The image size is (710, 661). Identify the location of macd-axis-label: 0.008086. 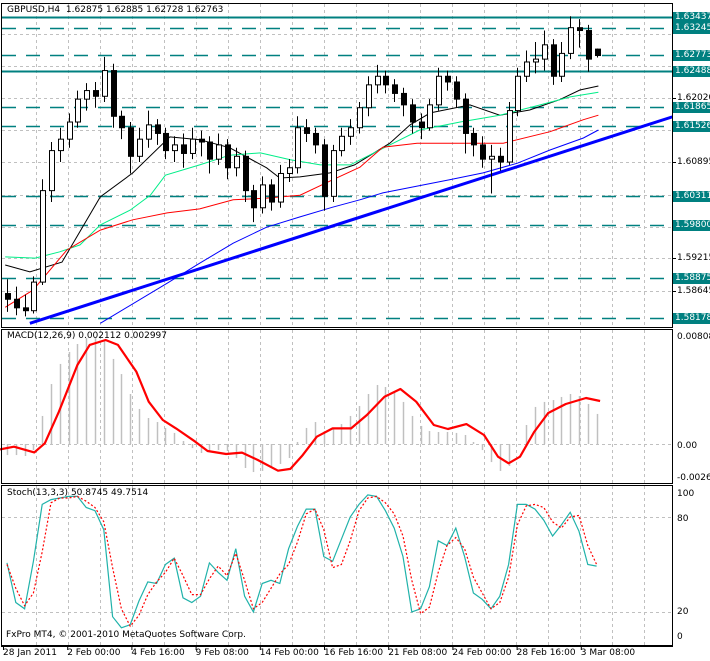
(693, 337).